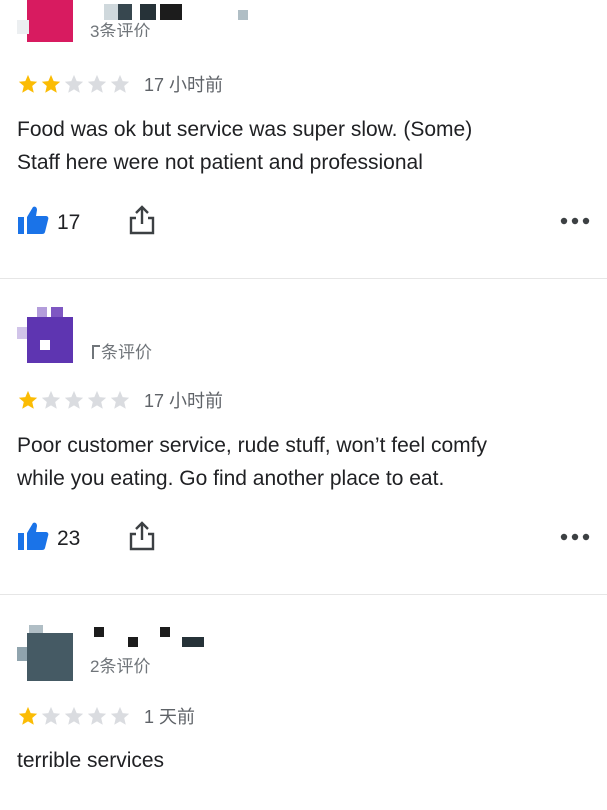 Image resolution: width=607 pixels, height=810 pixels. I want to click on review-count-text: 条评价, so click(126, 352).